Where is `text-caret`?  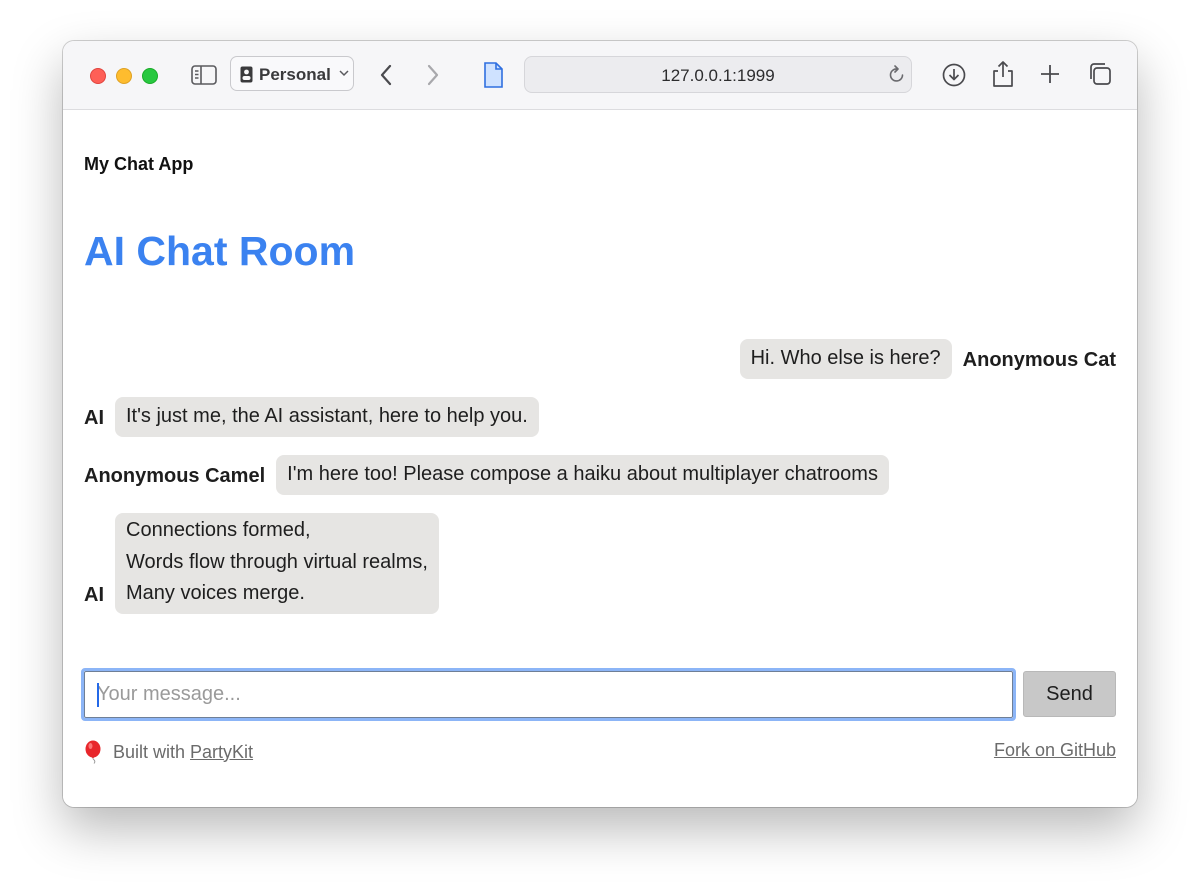
text-caret is located at coordinates (98, 695).